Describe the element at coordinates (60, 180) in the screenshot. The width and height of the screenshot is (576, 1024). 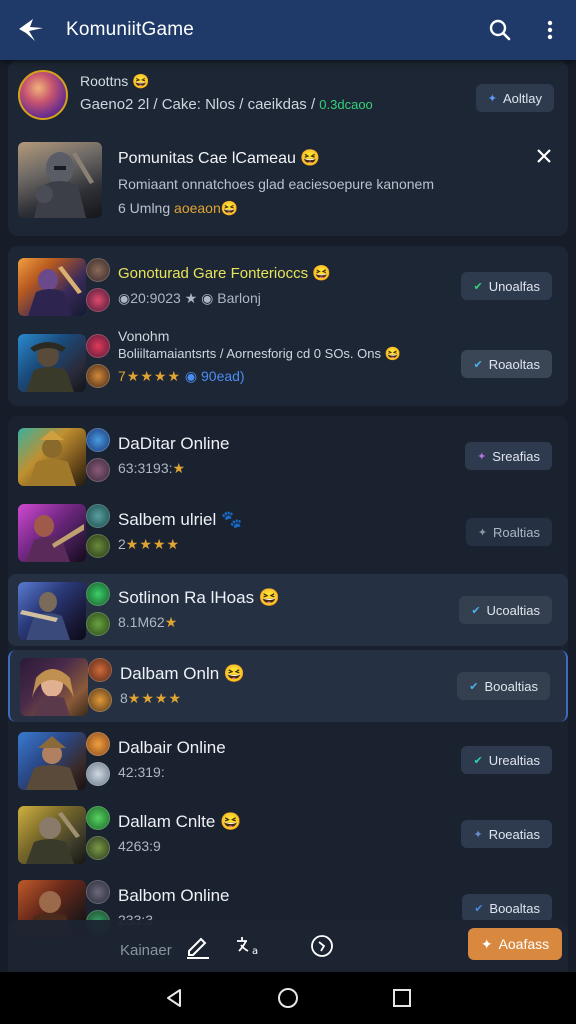
I see `notification-thumbnail` at that location.